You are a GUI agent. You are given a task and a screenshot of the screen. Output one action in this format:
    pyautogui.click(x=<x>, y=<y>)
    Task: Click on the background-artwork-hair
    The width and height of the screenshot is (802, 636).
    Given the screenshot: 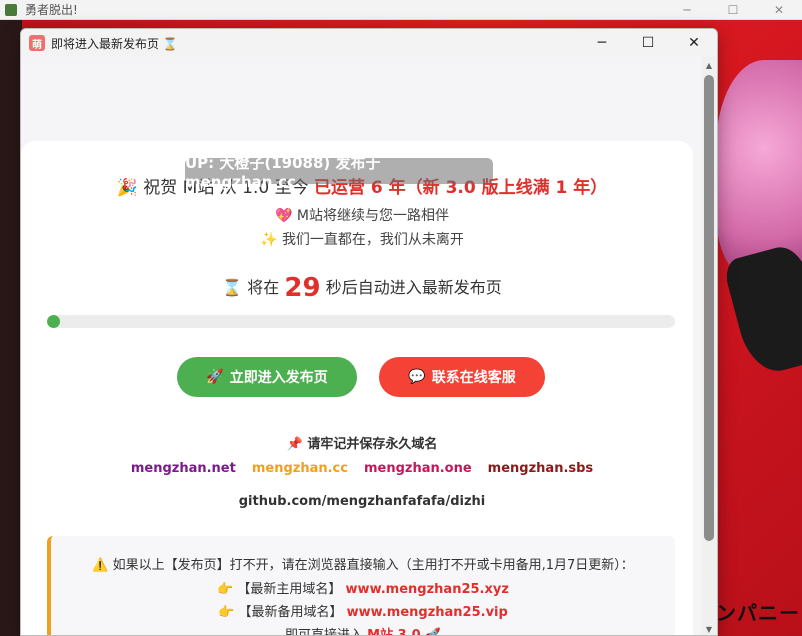 What is the action you would take?
    pyautogui.click(x=759, y=170)
    